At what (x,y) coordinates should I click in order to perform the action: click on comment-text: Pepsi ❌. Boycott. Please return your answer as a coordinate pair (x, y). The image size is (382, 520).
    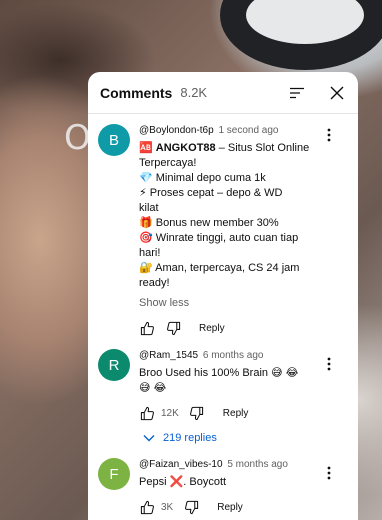
    Looking at the image, I should click on (243, 482).